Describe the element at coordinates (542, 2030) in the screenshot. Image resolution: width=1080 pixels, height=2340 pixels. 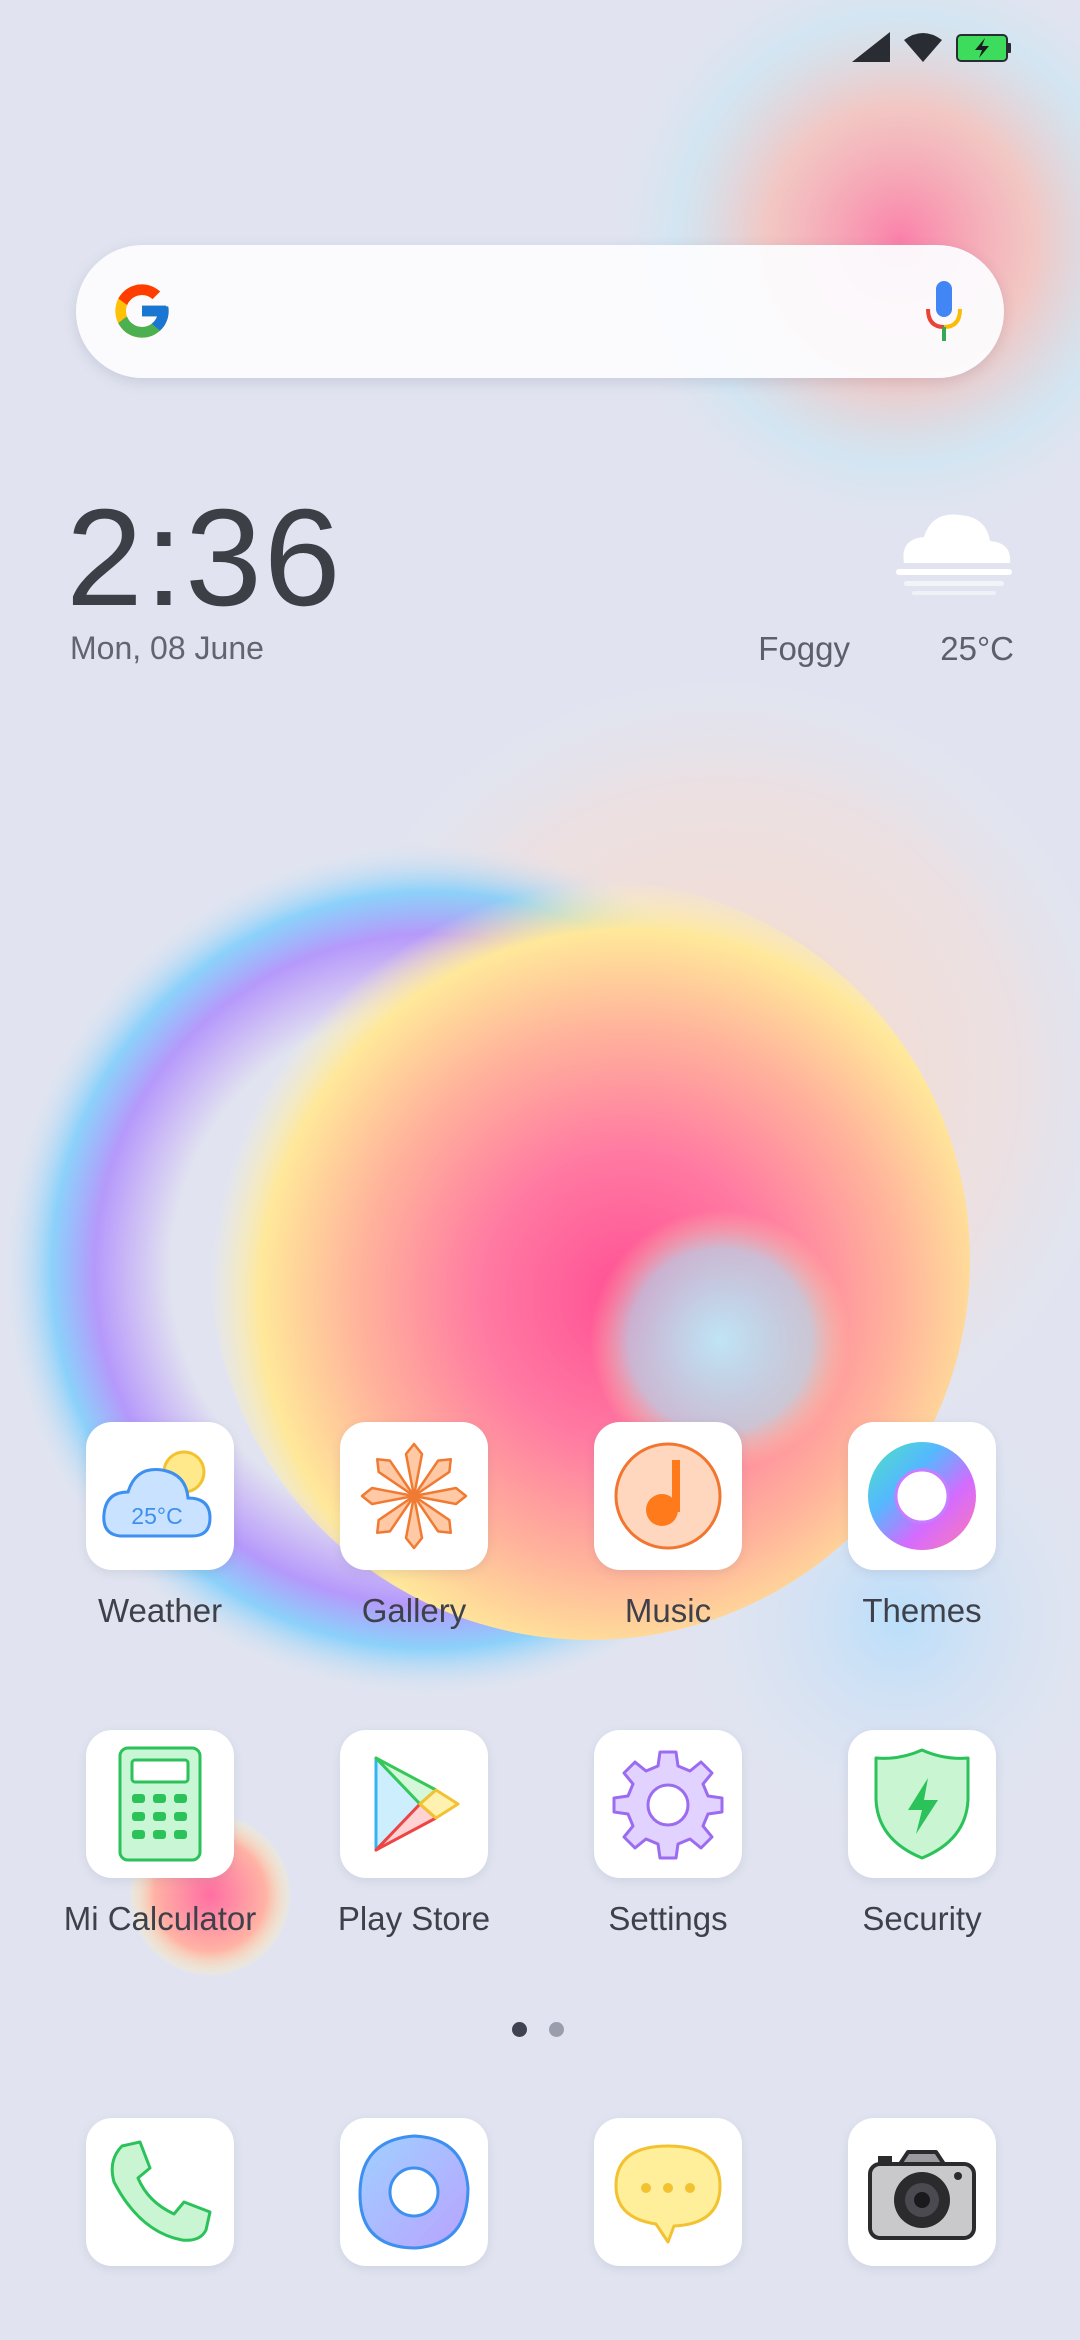
I see `page-indicator` at that location.